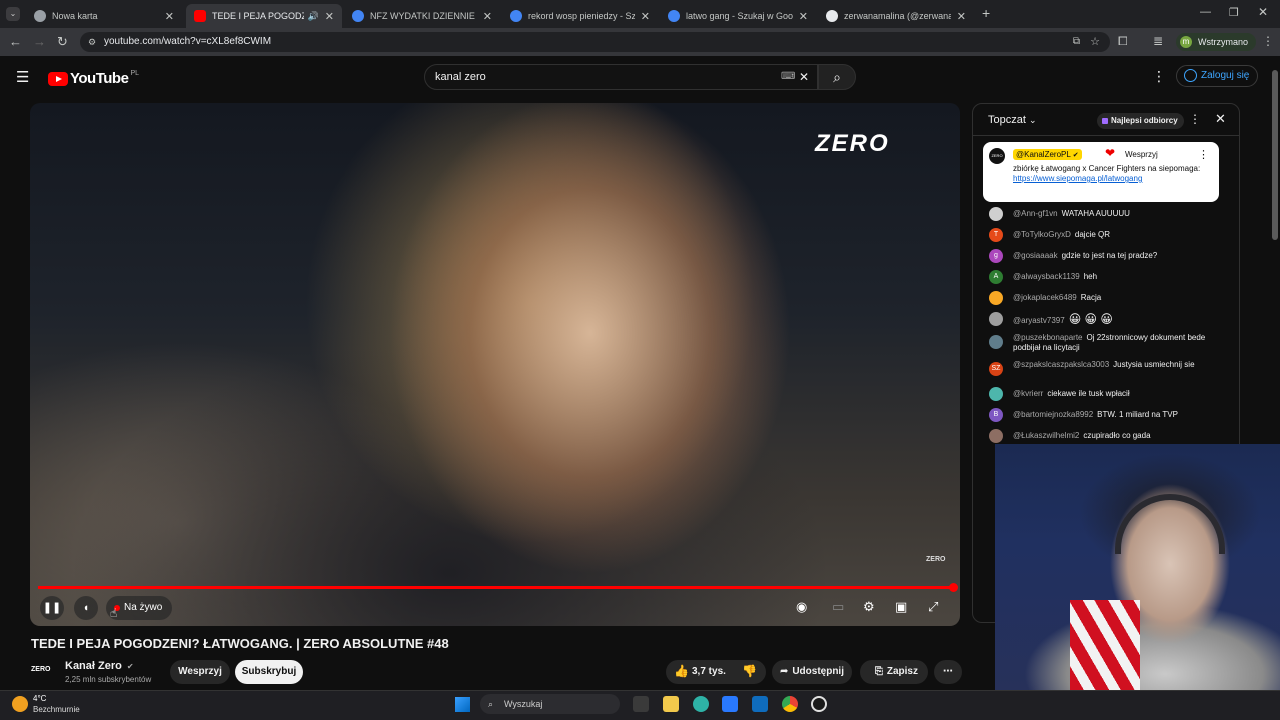 The width and height of the screenshot is (1280, 720). What do you see at coordinates (1035, 213) in the screenshot?
I see `message-author: @Ann-gf1vn` at bounding box center [1035, 213].